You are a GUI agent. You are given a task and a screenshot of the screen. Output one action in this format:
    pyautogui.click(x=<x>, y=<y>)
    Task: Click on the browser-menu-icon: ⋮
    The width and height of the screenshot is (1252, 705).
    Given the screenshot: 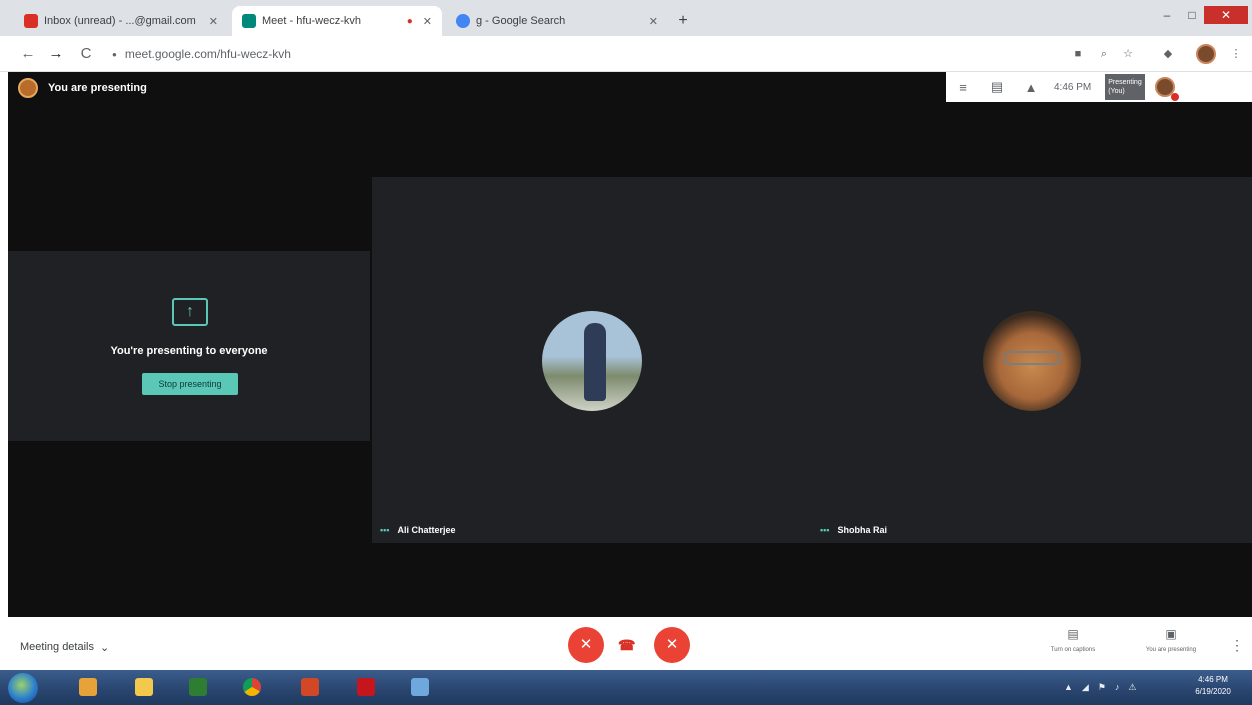 What is the action you would take?
    pyautogui.click(x=1236, y=54)
    